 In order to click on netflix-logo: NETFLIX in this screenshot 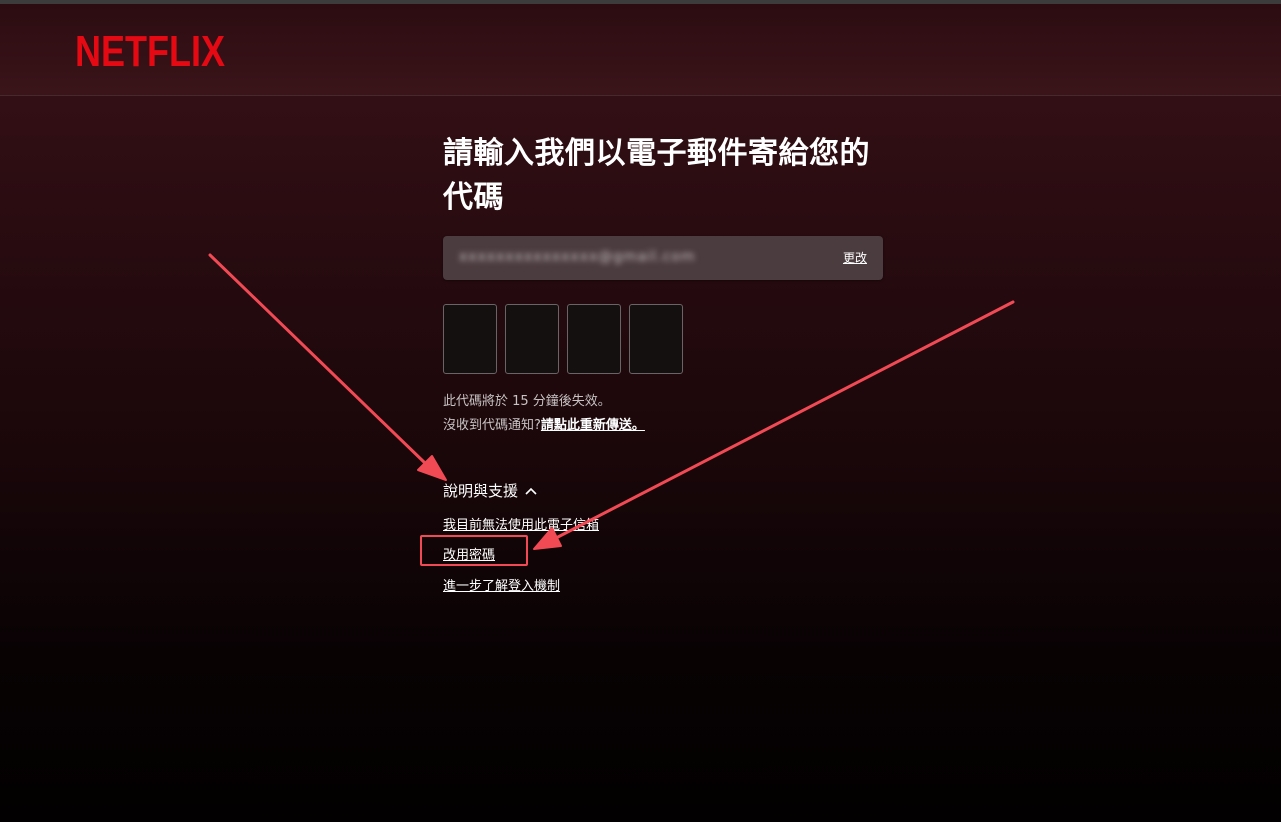, I will do `click(150, 49)`.